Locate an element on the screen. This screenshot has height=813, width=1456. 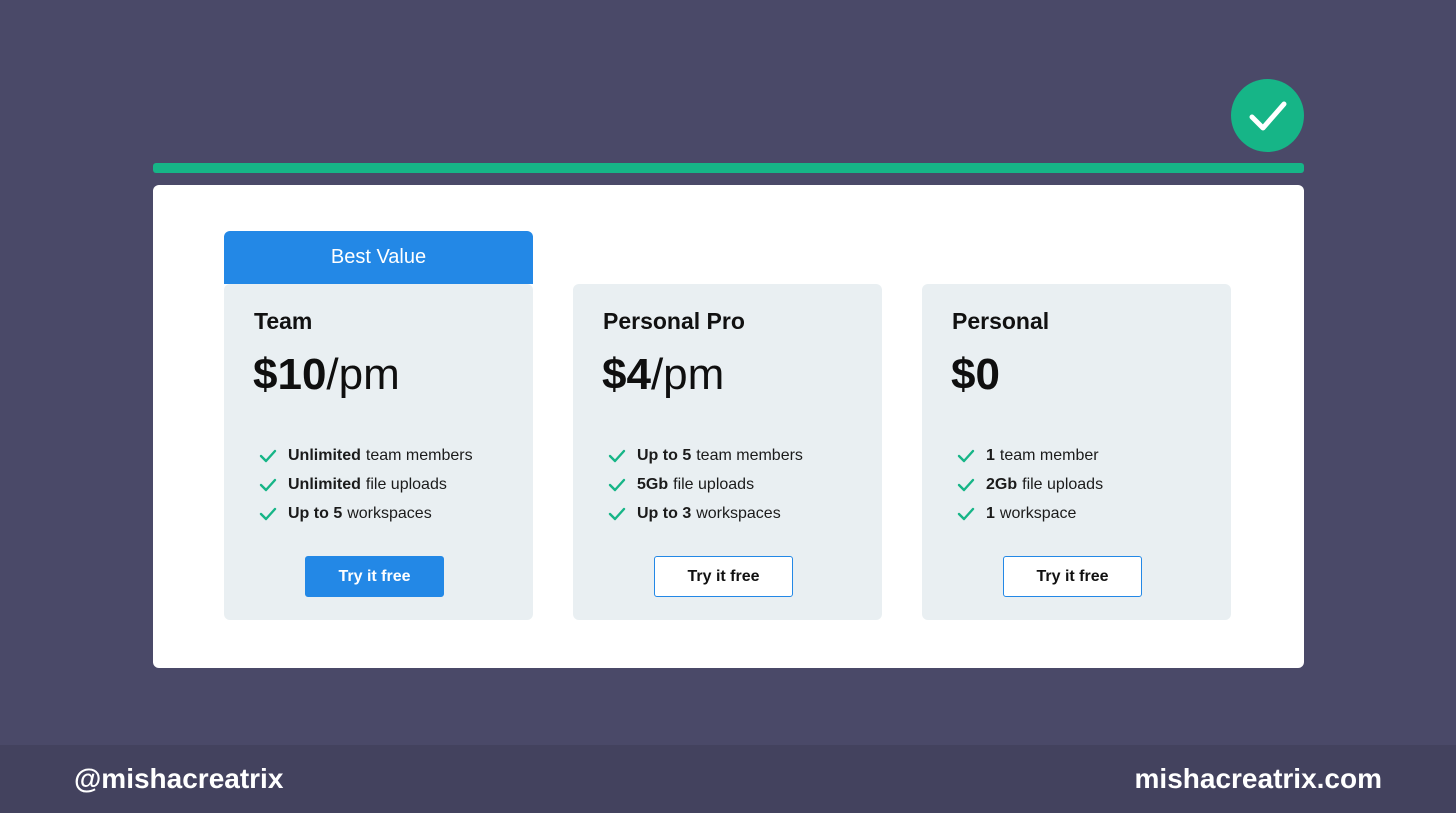
price-amount: $4 is located at coordinates (626, 374).